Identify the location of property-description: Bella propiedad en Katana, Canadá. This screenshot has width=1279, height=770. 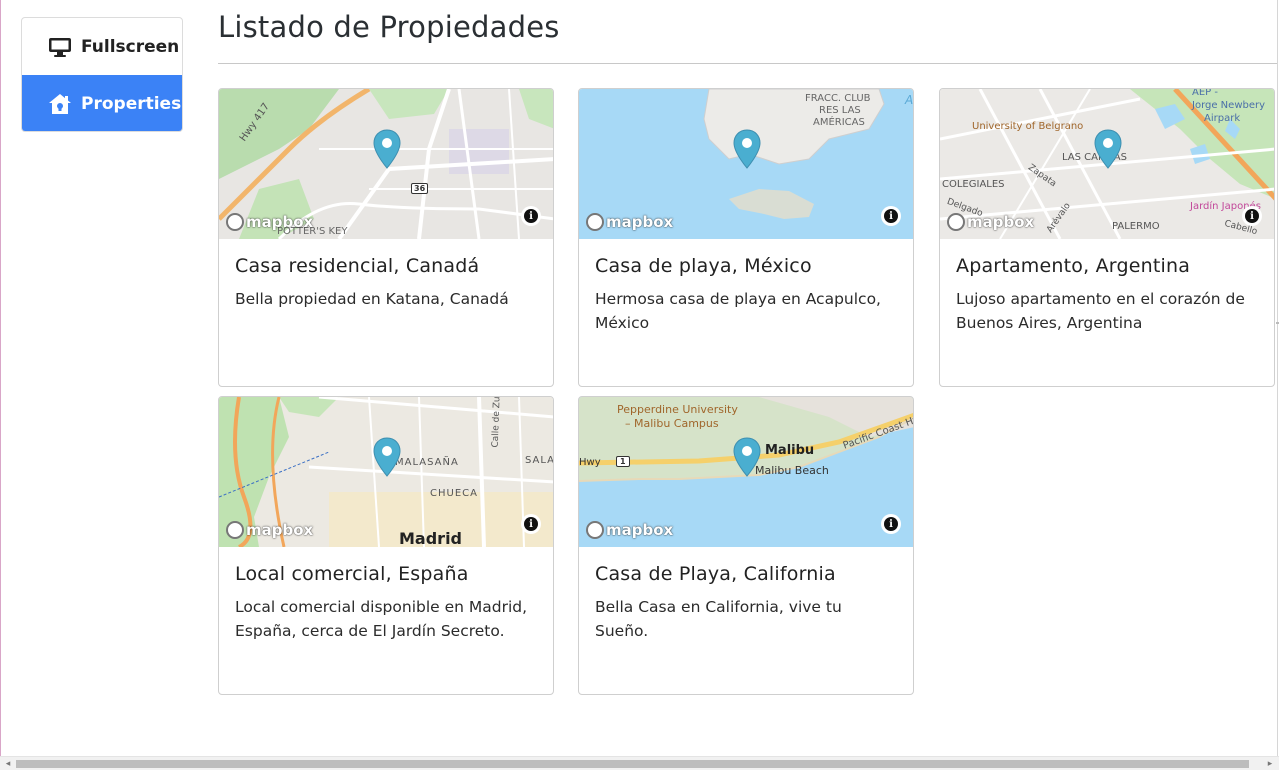
(372, 299).